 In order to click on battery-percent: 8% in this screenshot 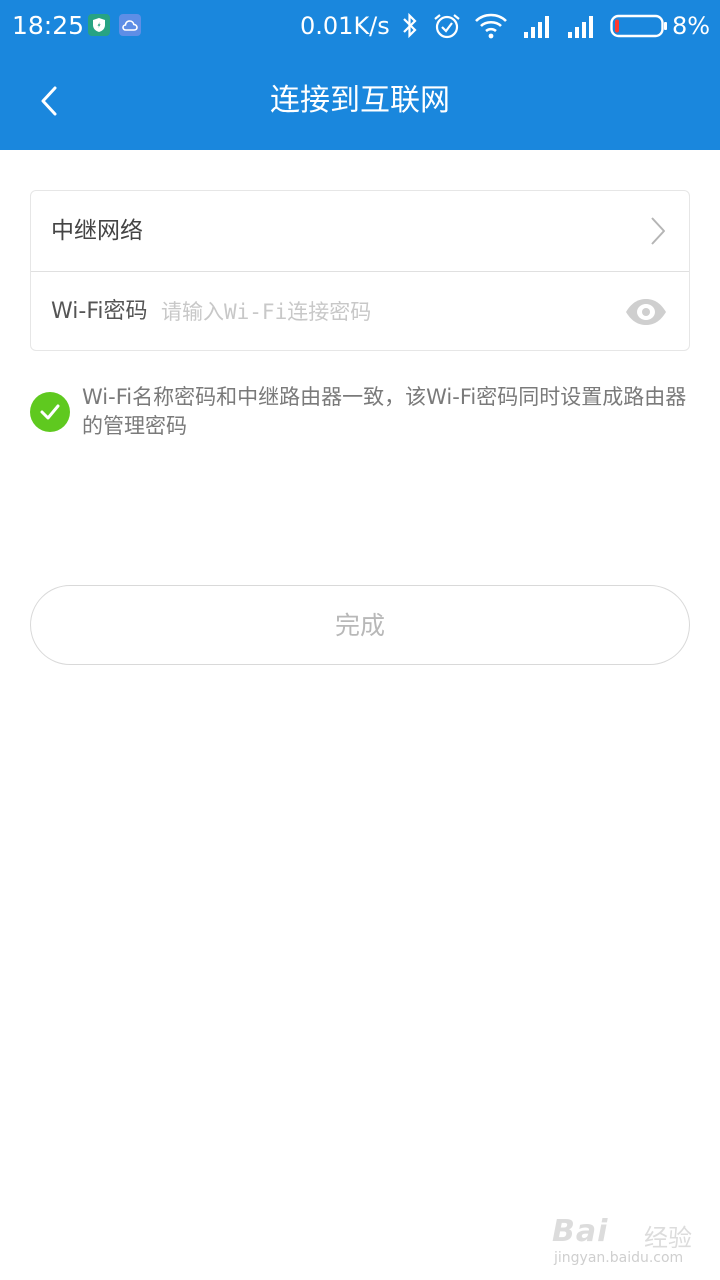, I will do `click(691, 26)`.